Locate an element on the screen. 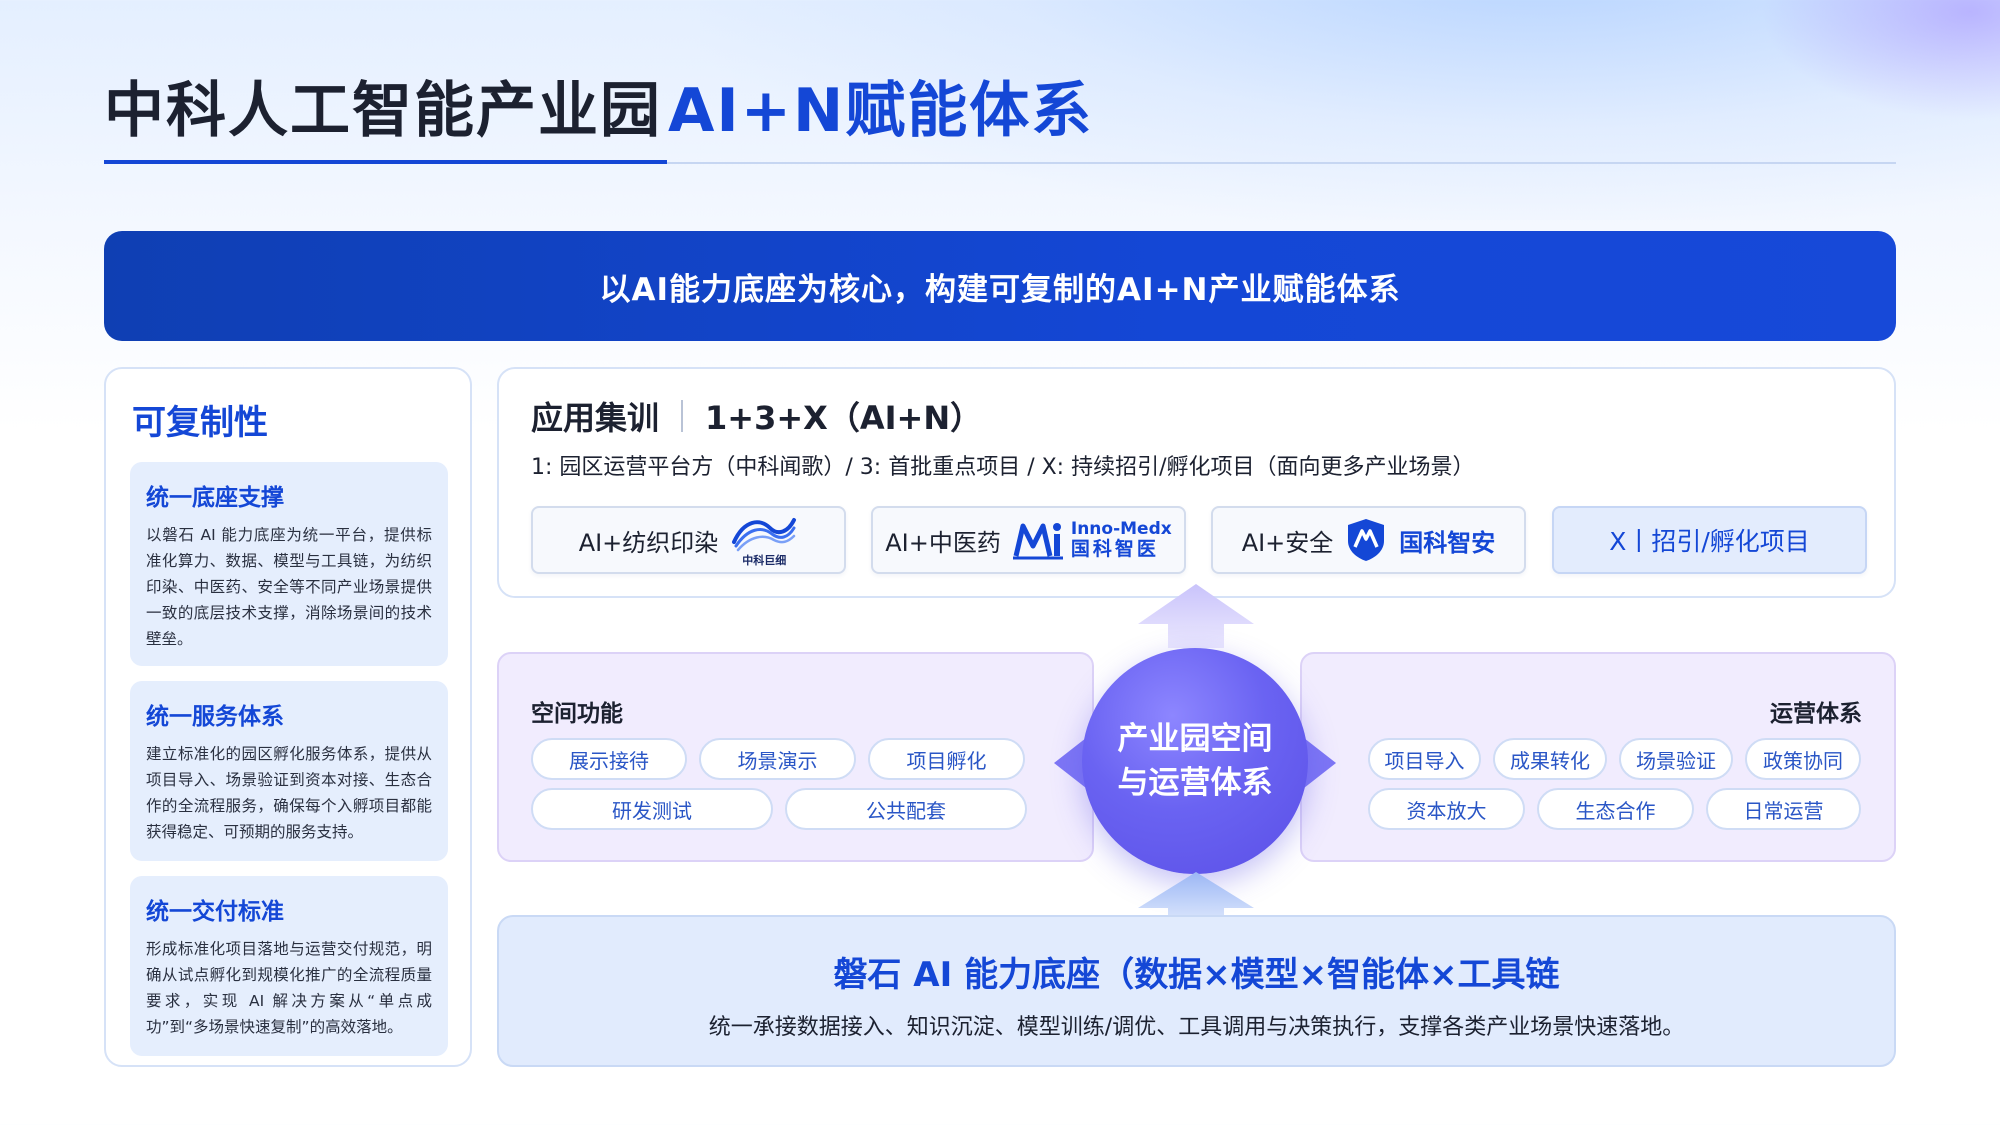 This screenshot has width=2000, height=1125. application-heading-label: 应用集训 is located at coordinates (595, 418).